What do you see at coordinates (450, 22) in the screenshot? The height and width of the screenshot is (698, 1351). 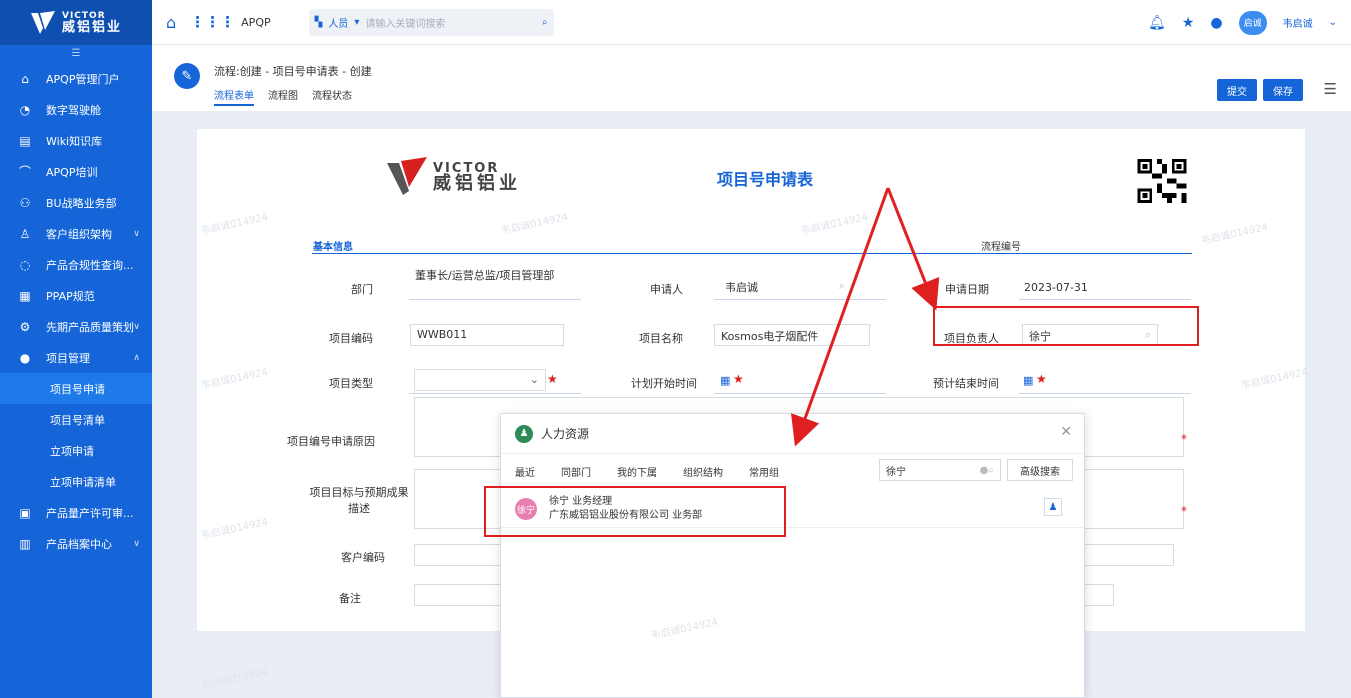 I see `search-input: 请输入关键词搜索` at bounding box center [450, 22].